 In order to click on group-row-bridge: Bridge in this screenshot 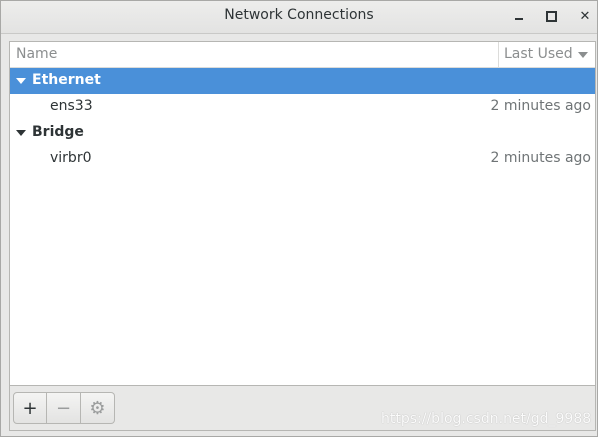, I will do `click(302, 133)`.